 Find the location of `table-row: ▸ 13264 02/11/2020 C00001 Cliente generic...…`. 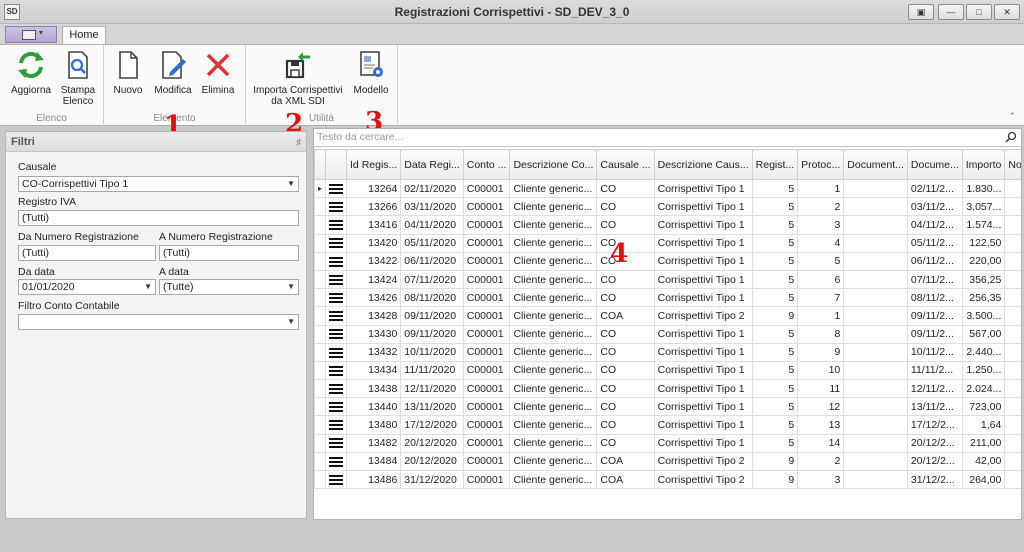

table-row: ▸ 13264 02/11/2020 C00001 Cliente generic...… is located at coordinates (667, 188).